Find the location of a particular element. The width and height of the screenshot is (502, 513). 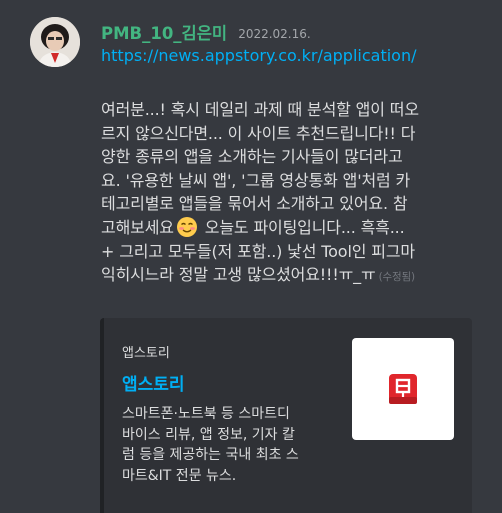

message-line-last: 익히시느라 정말 고생 많으셨어요!!!ㅠ_ㅠ (수정됨) is located at coordinates (291, 276).